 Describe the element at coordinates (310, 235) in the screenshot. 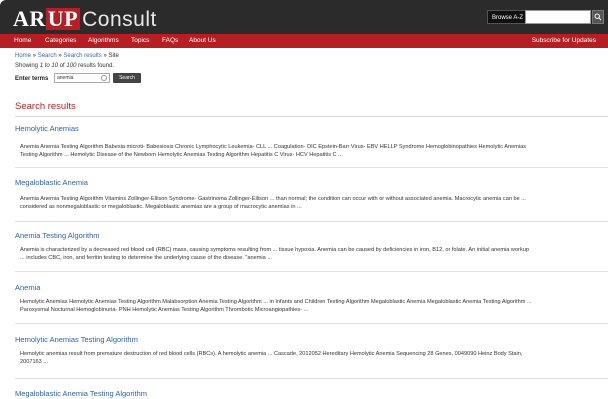

I see `result-title: Anemia Testing Algorithm` at that location.